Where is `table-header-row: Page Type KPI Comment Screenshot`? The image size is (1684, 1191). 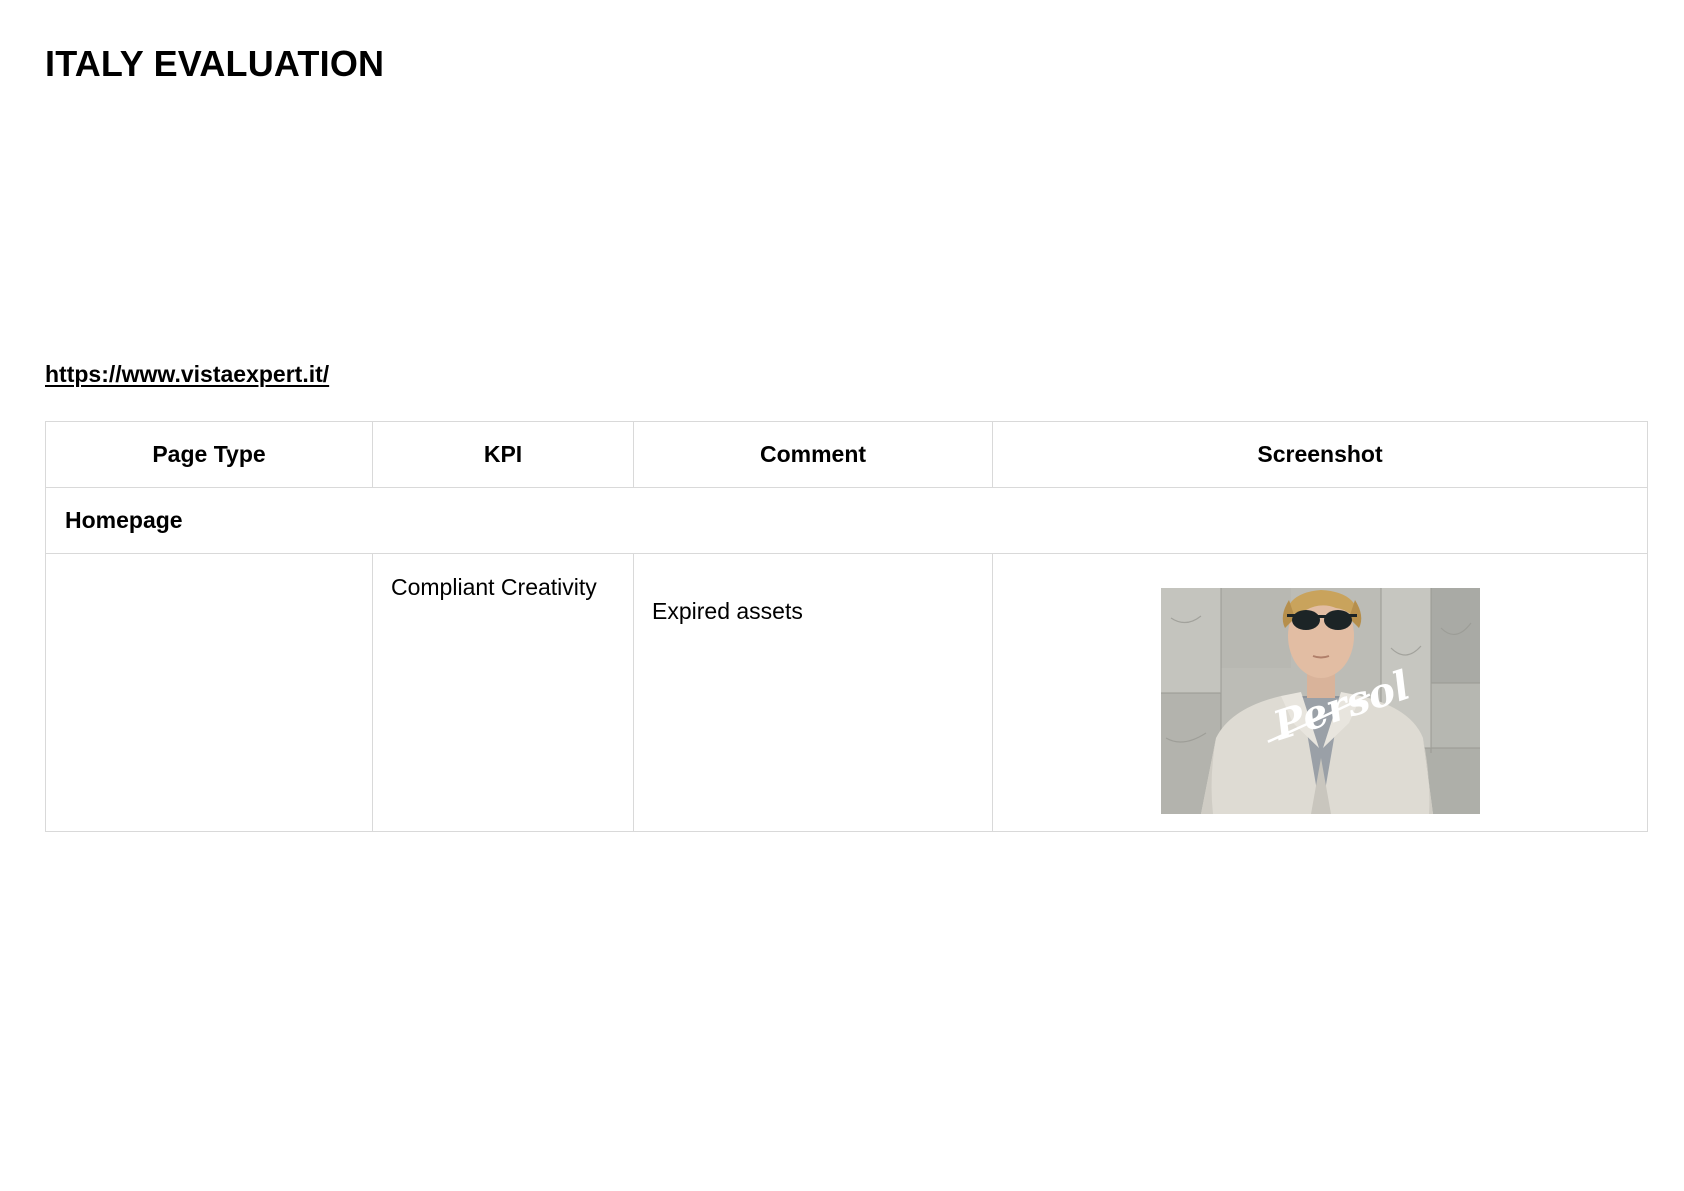 table-header-row: Page Type KPI Comment Screenshot is located at coordinates (846, 454).